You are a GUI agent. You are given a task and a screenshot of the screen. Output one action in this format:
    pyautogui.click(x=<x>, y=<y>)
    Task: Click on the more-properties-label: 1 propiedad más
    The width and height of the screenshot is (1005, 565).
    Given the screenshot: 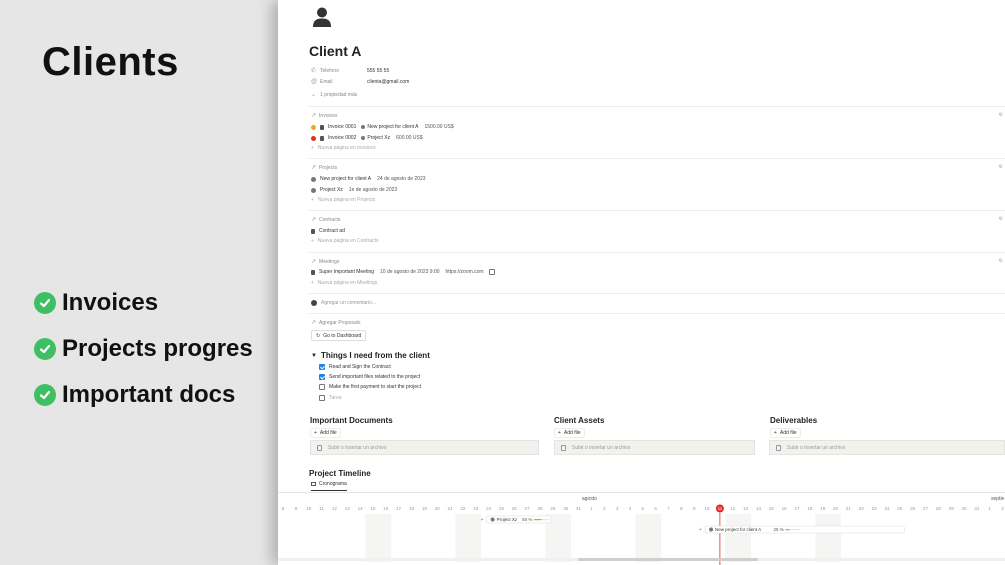 What is the action you would take?
    pyautogui.click(x=339, y=94)
    